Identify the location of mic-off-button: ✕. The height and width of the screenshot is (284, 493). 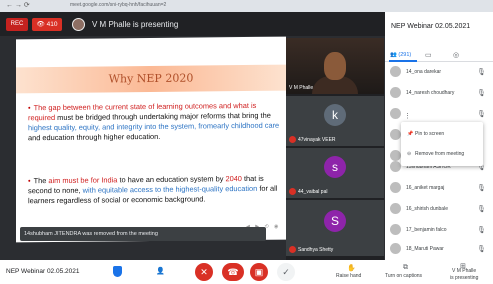
(204, 272).